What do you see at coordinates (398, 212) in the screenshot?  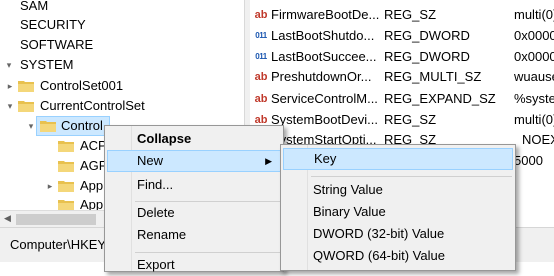 I see `menu-item-binary-value: Binary Value` at bounding box center [398, 212].